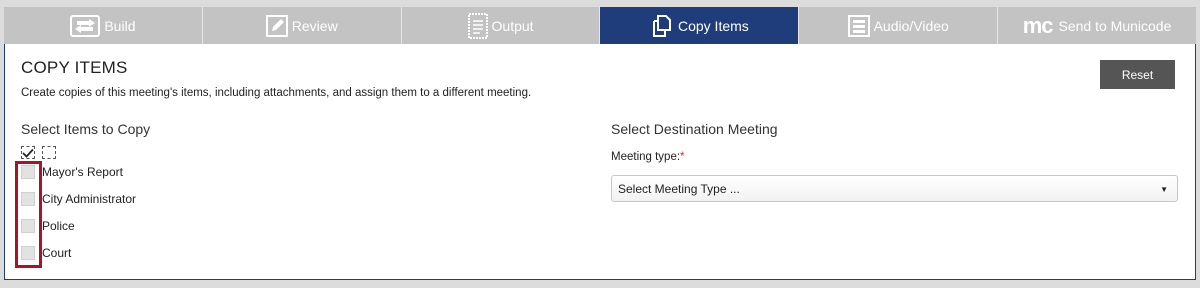 The width and height of the screenshot is (1200, 288). What do you see at coordinates (662, 25) in the screenshot?
I see `copy-icon` at bounding box center [662, 25].